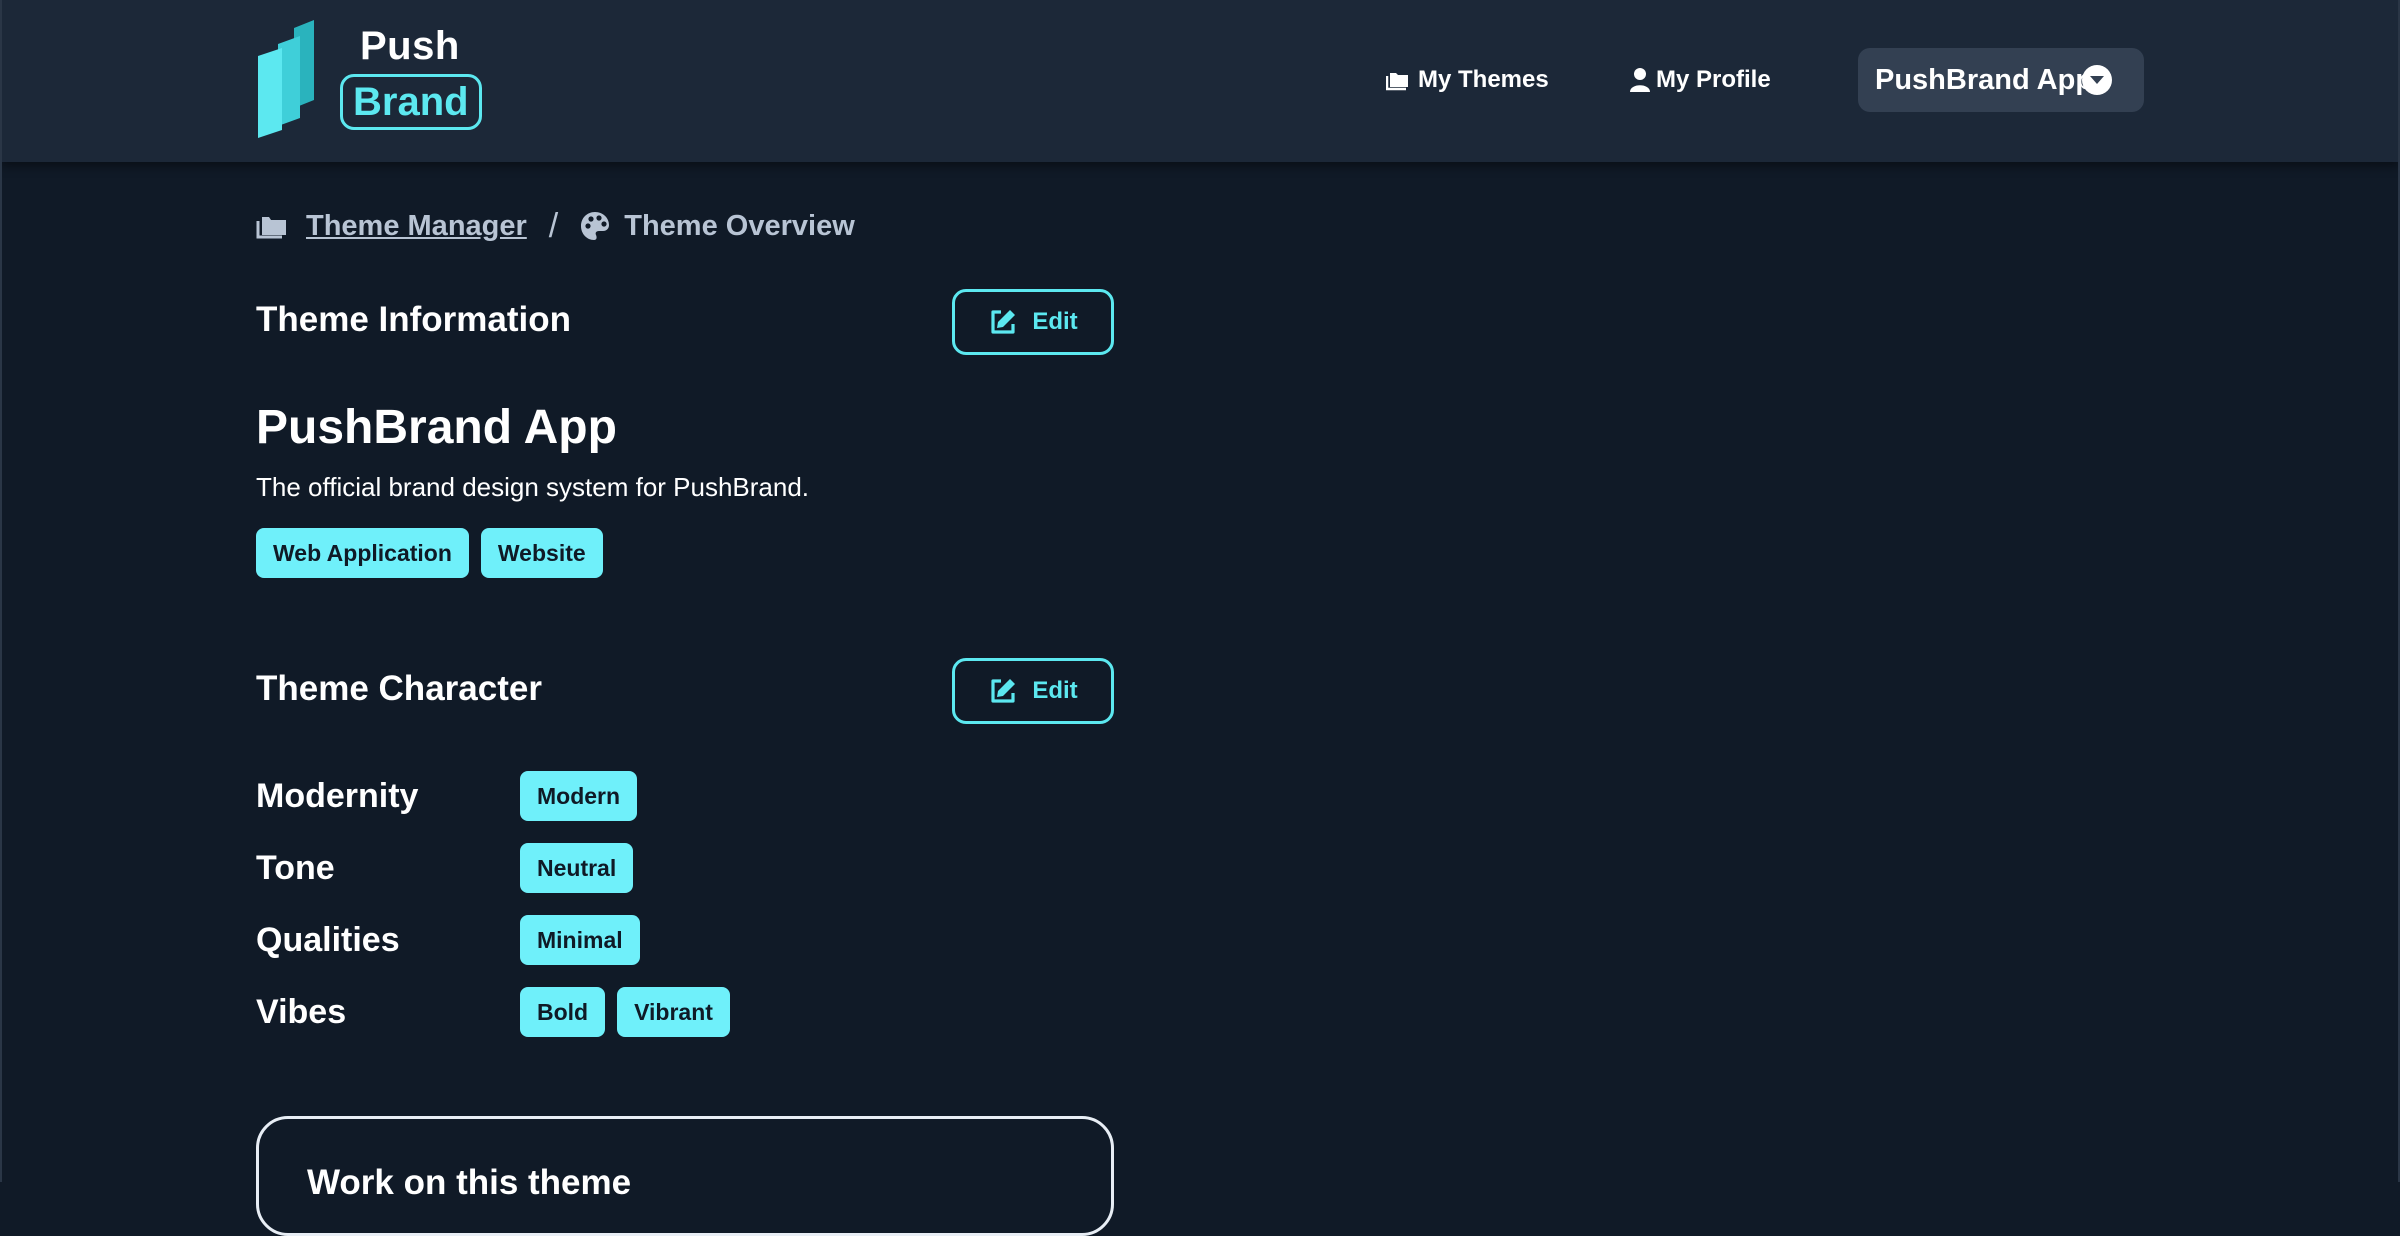  I want to click on tag-neutral: Neutral, so click(577, 868).